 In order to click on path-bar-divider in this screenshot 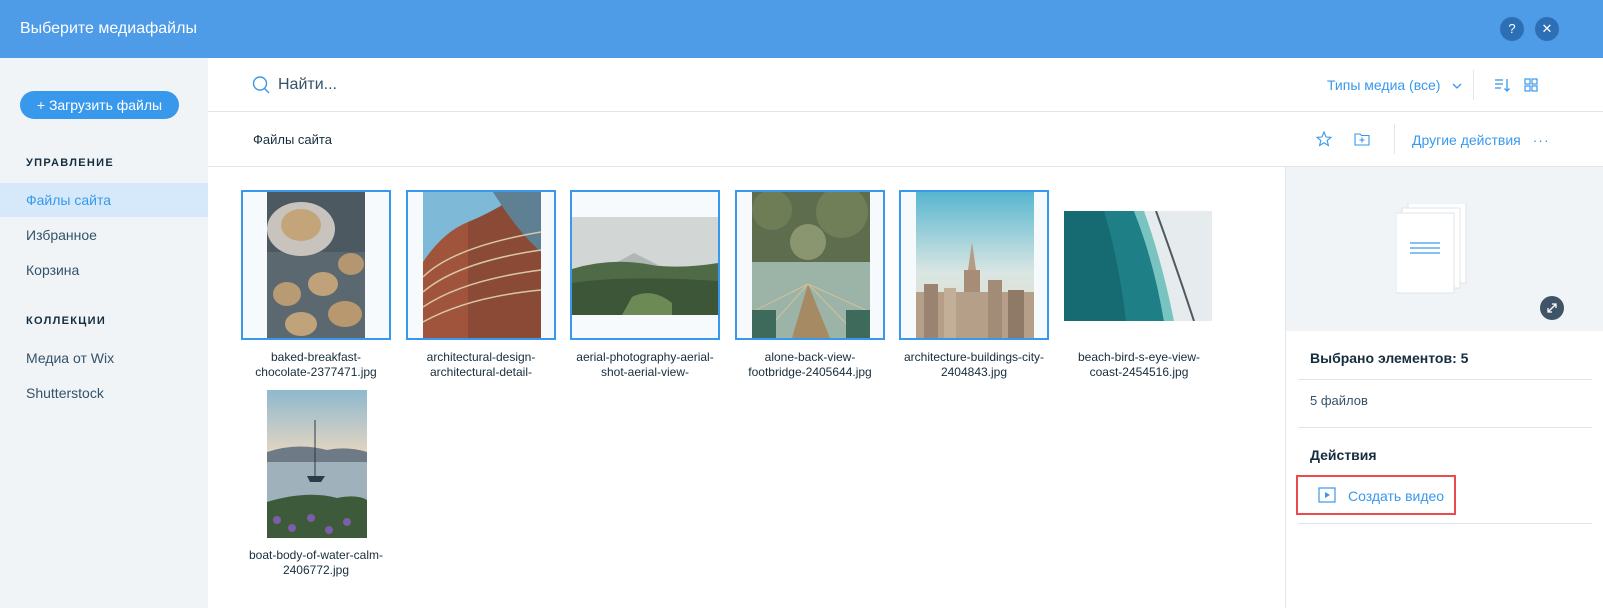, I will do `click(1394, 139)`.